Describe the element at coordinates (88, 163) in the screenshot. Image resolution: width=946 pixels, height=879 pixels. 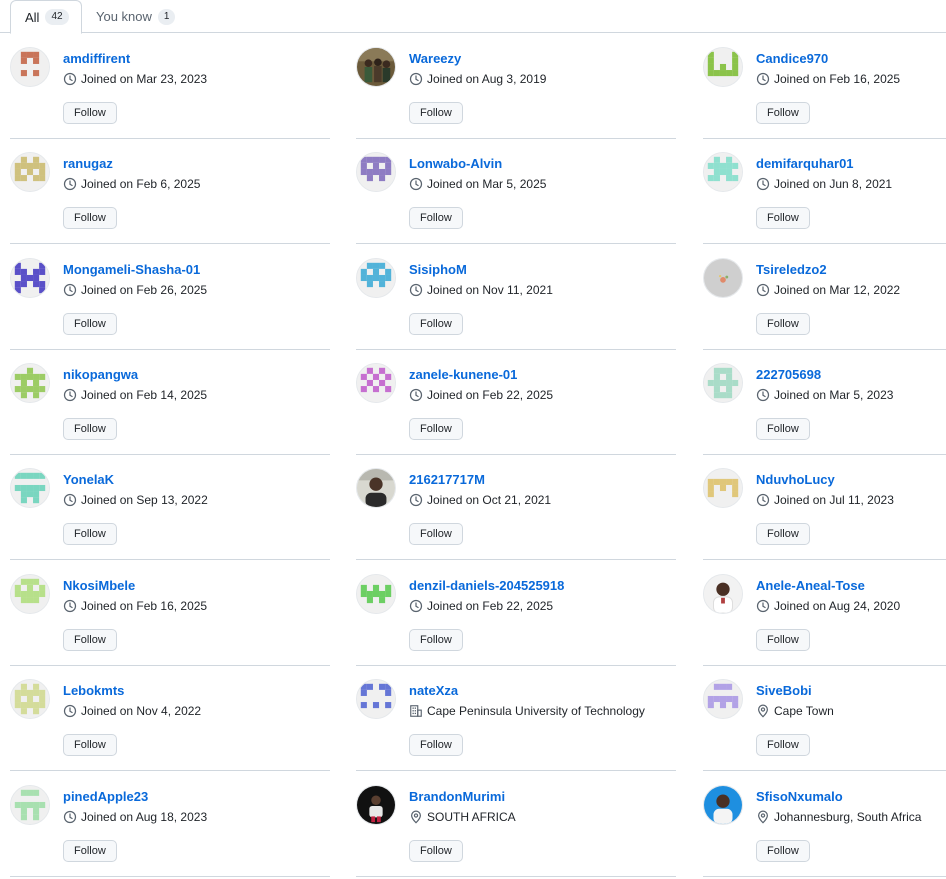
I see `username-link: ranugaz` at that location.